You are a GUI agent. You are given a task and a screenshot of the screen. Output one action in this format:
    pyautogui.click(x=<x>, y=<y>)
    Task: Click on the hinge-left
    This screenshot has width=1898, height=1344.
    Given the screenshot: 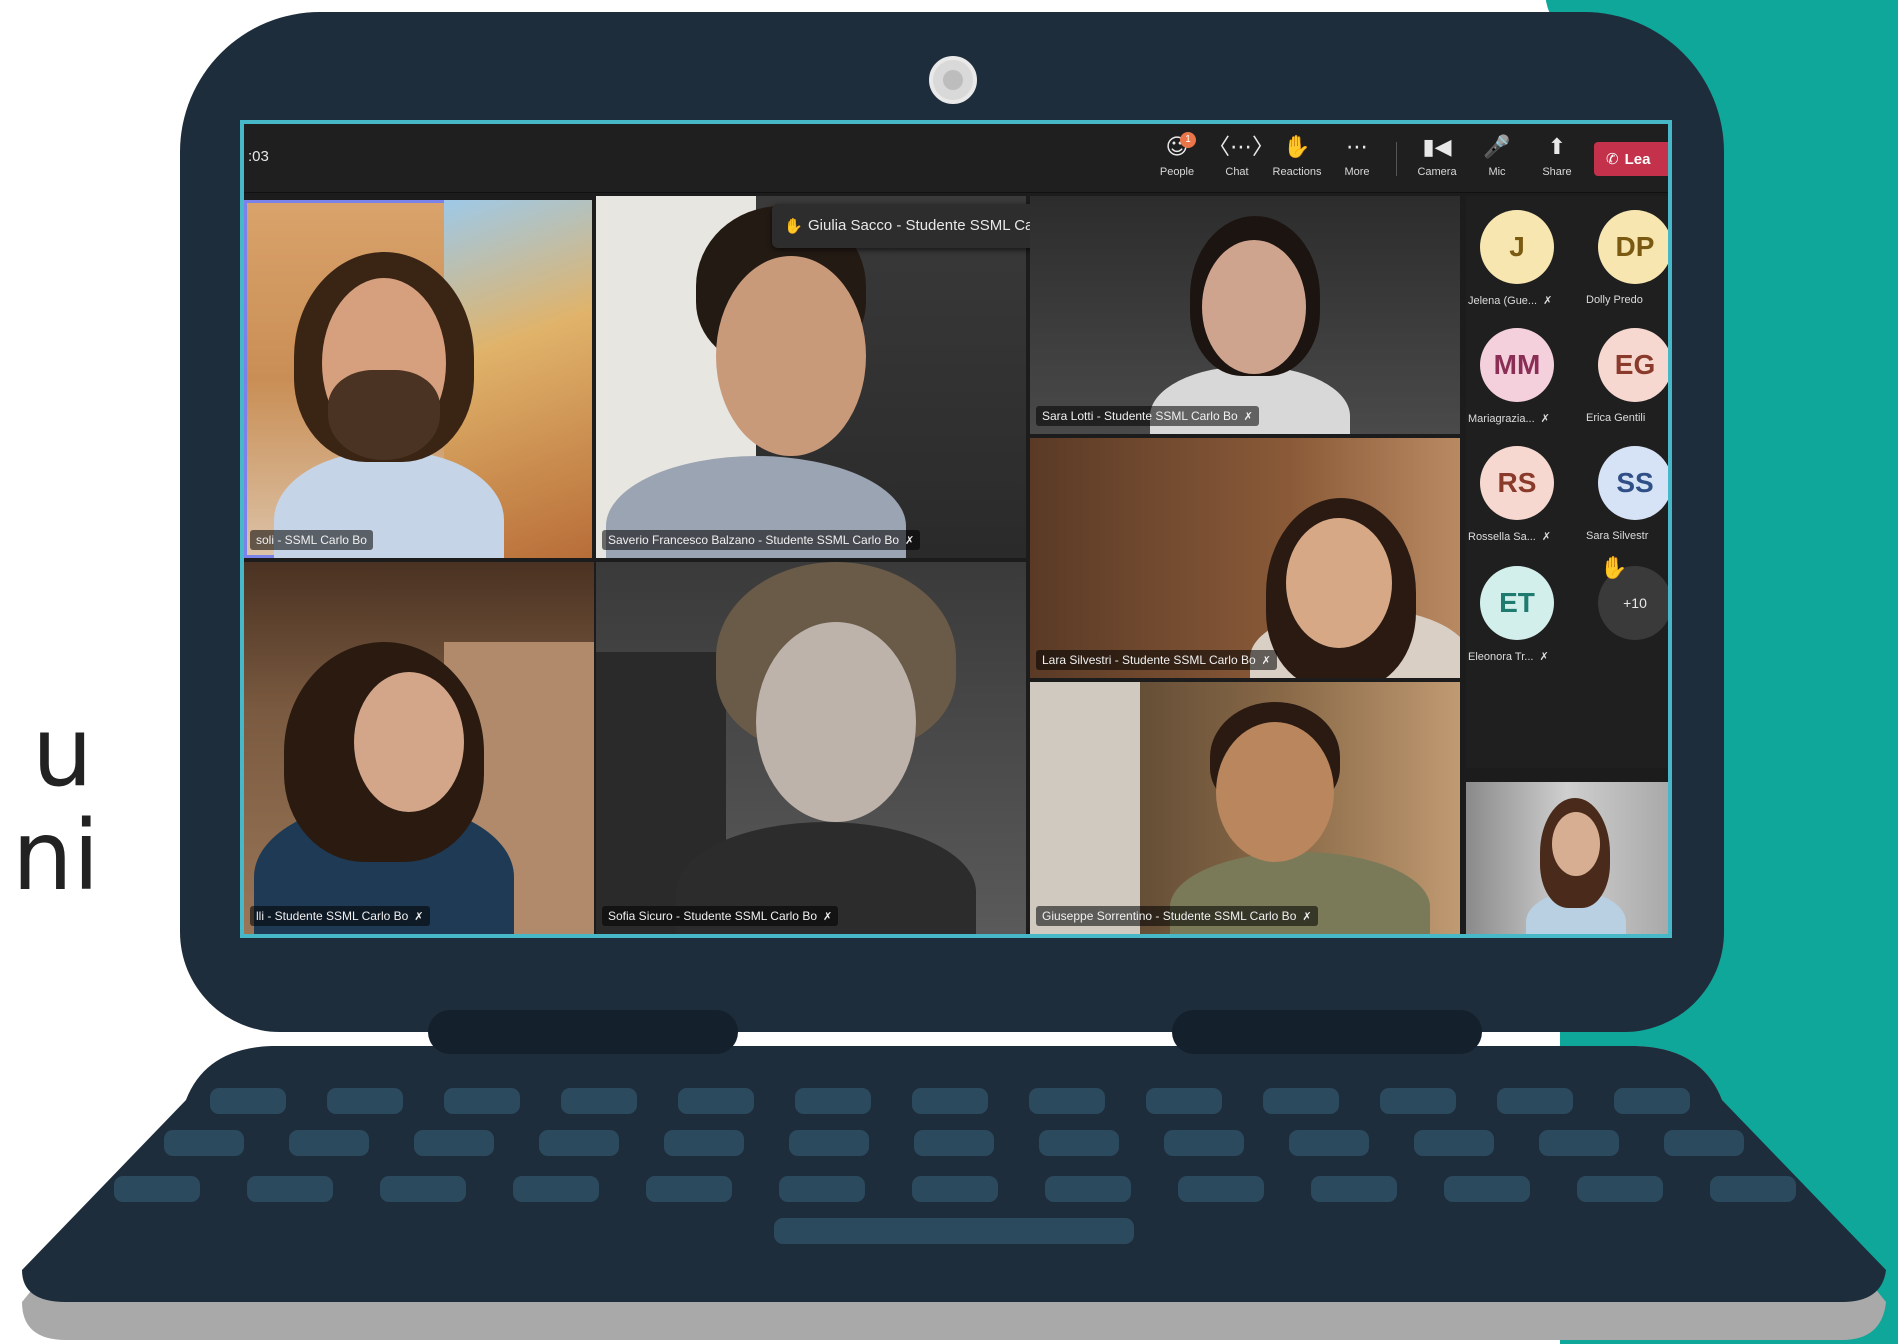 What is the action you would take?
    pyautogui.click(x=583, y=1032)
    